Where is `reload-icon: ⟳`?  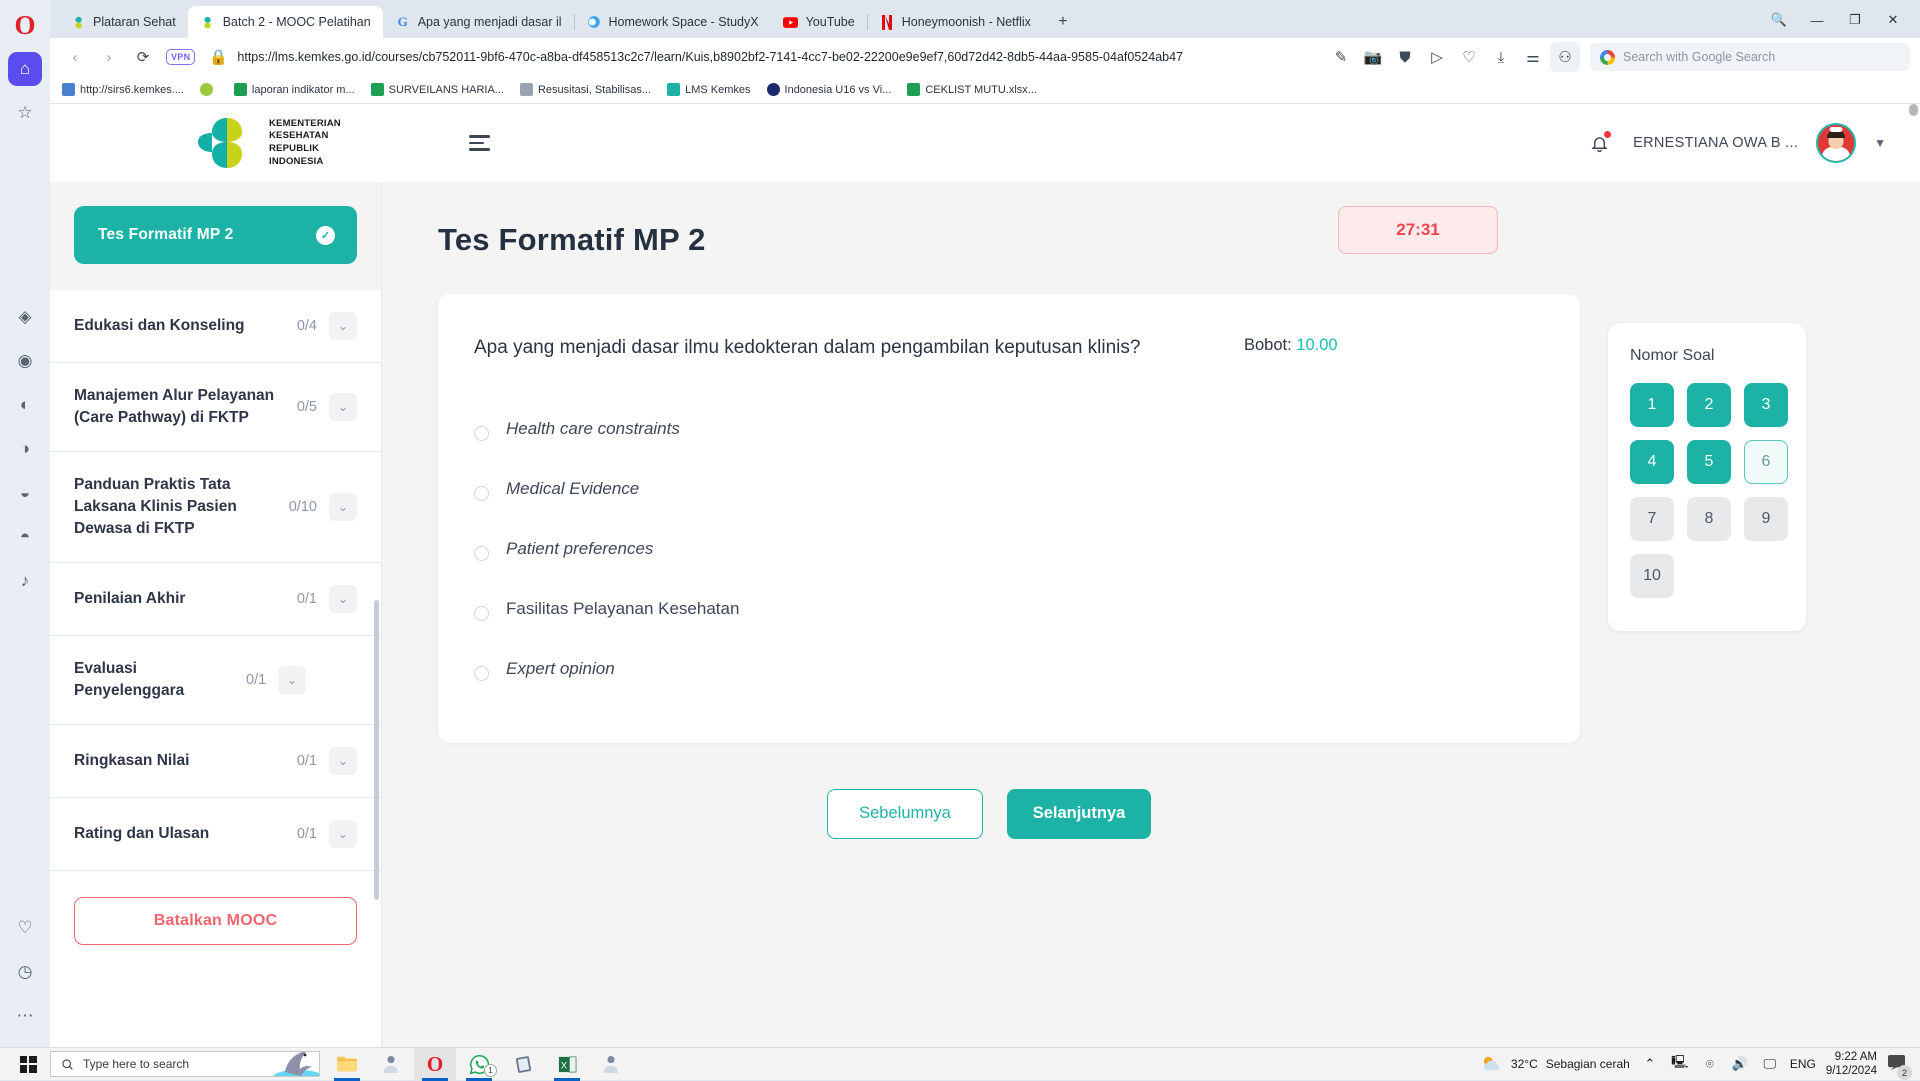
reload-icon: ⟳ is located at coordinates (143, 57).